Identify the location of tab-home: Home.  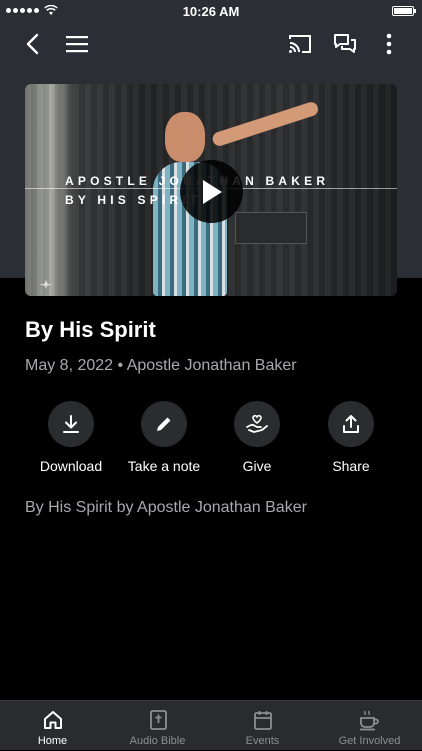
(52, 726).